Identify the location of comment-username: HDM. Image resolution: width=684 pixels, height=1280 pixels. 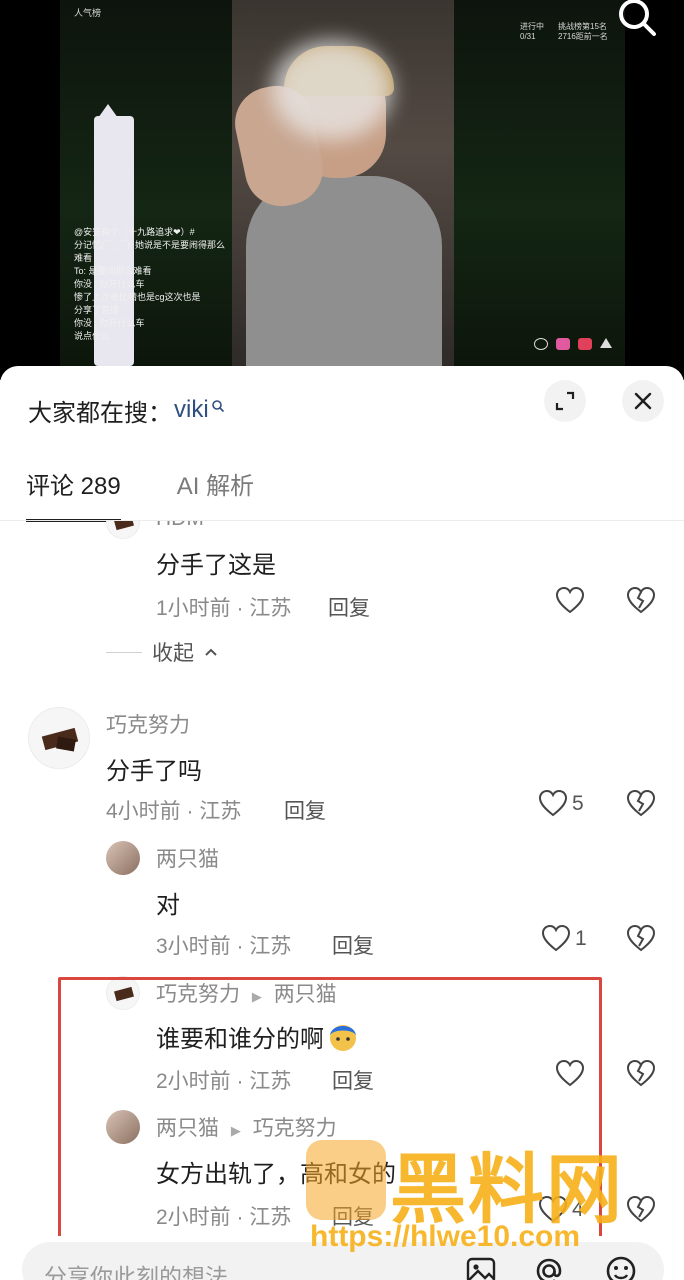
(180, 526).